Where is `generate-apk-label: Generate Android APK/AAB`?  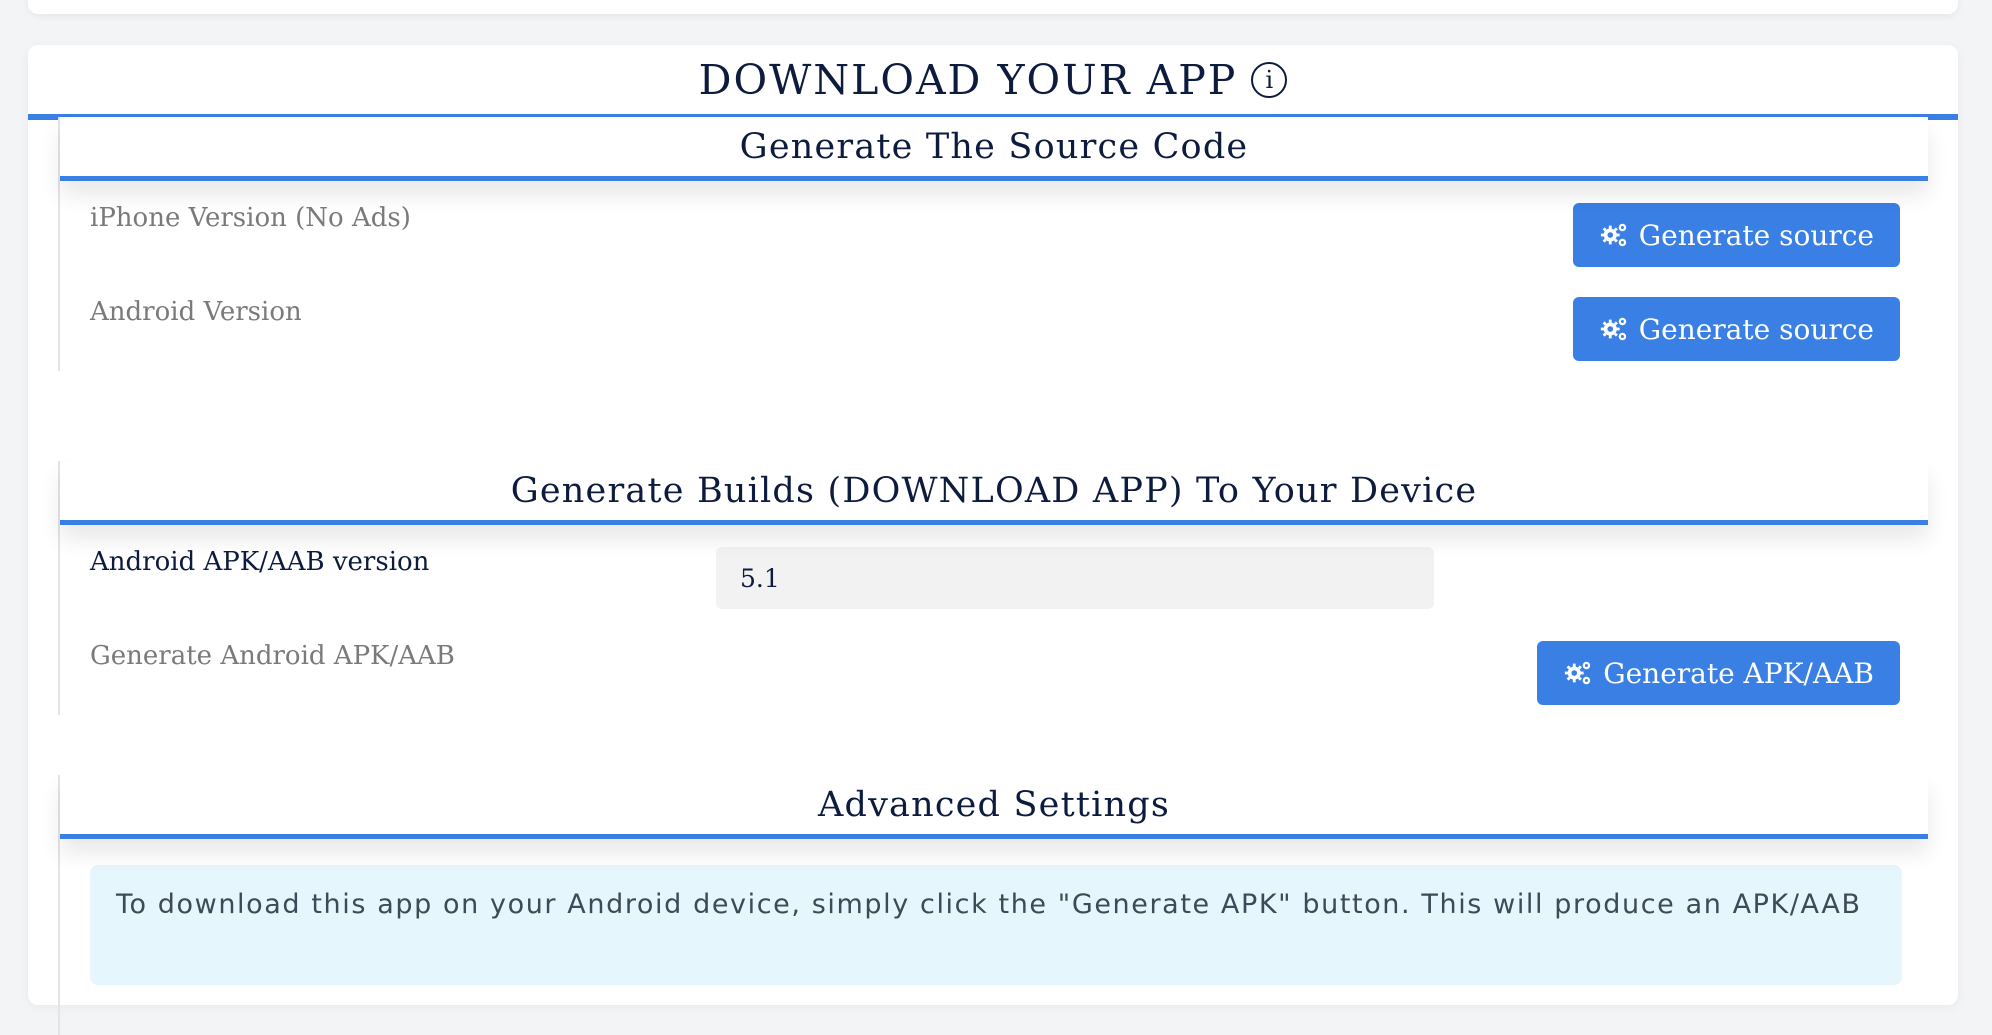
generate-apk-label: Generate Android APK/AAB is located at coordinates (272, 656).